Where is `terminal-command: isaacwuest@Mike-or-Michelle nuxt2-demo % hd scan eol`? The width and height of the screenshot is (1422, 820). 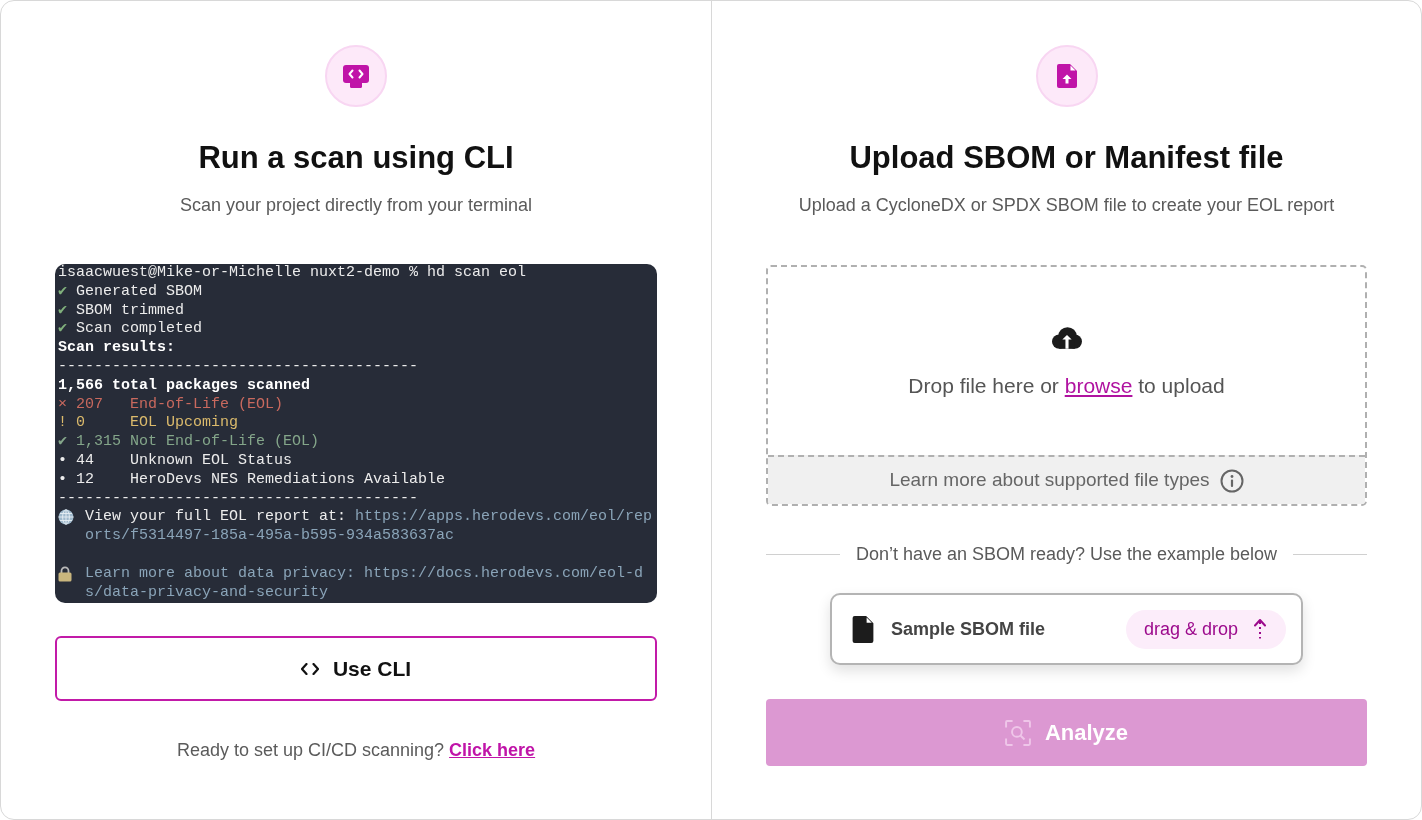 terminal-command: isaacwuest@Mike-or-Michelle nuxt2-demo % hd scan eol is located at coordinates (292, 273).